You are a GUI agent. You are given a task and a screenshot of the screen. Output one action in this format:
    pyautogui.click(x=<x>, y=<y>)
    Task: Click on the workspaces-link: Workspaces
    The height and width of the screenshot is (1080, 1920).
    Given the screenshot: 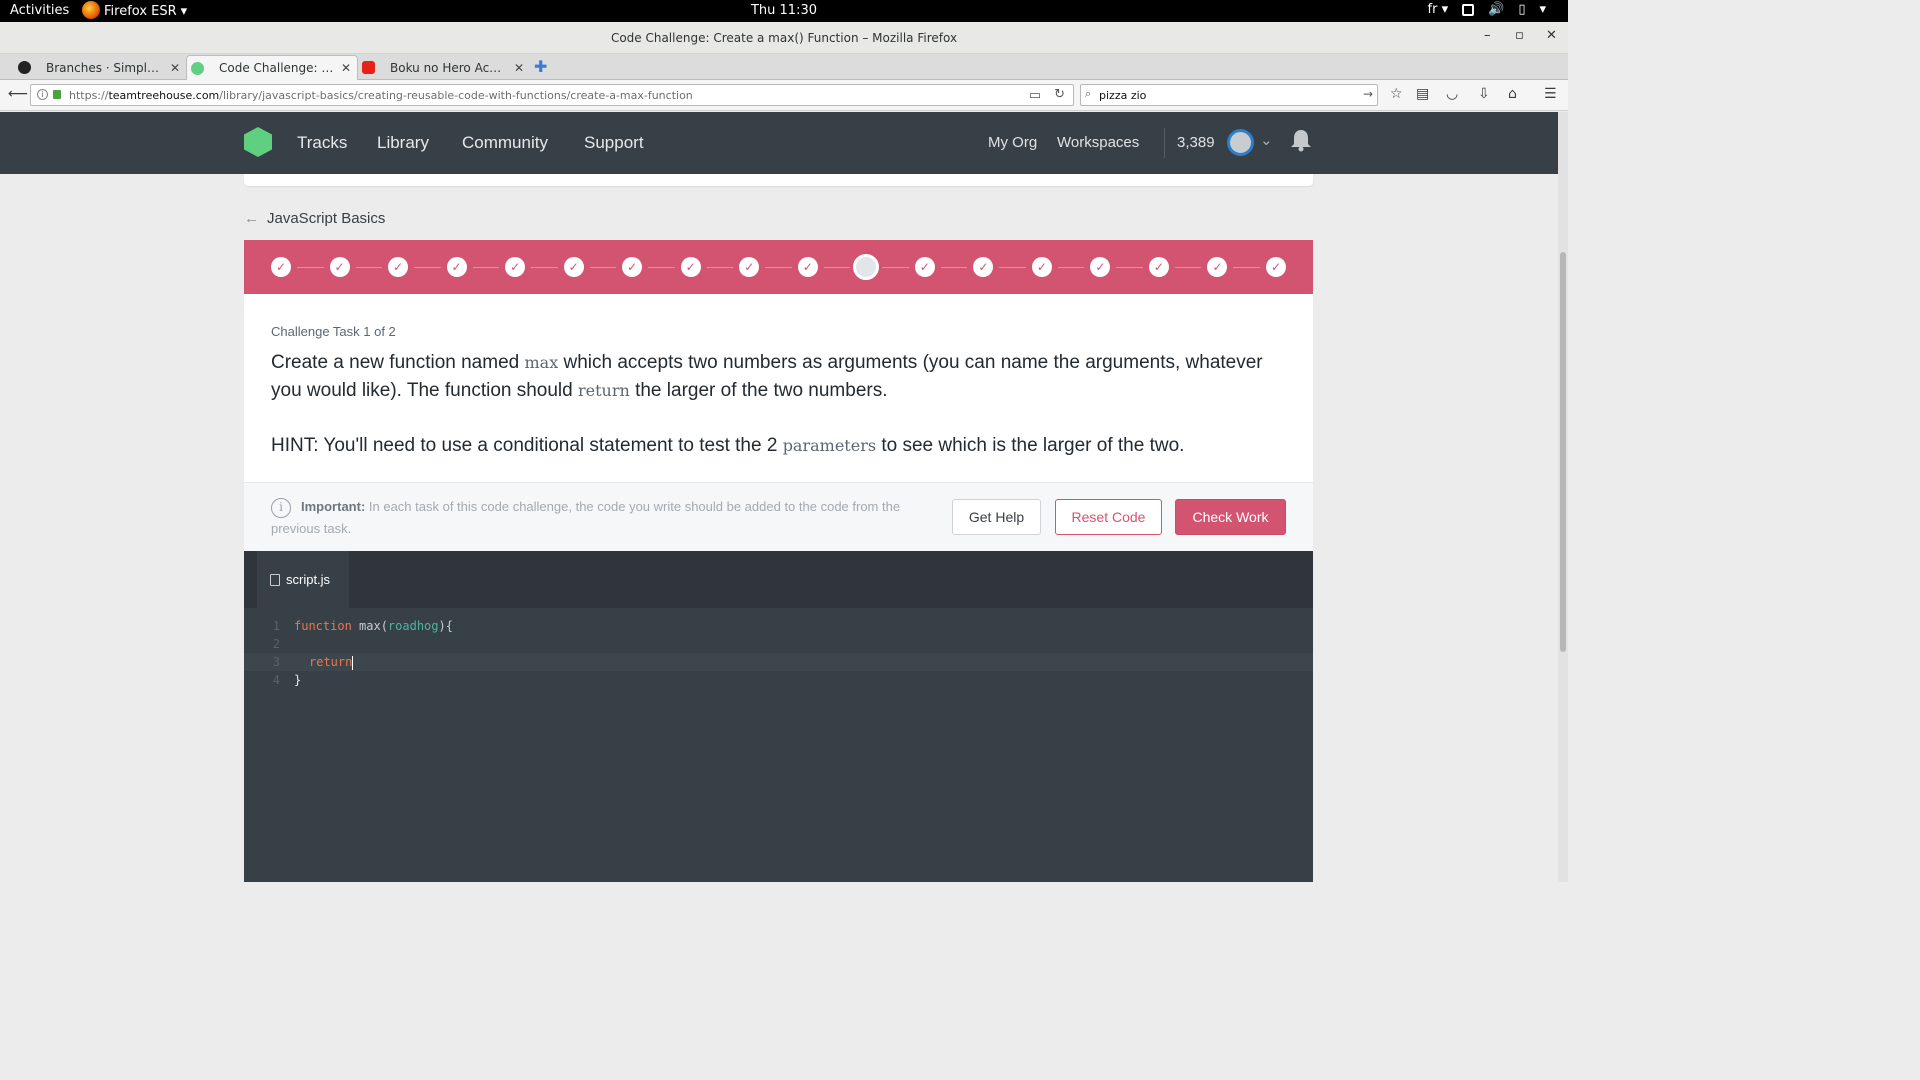 What is the action you would take?
    pyautogui.click(x=1098, y=142)
    